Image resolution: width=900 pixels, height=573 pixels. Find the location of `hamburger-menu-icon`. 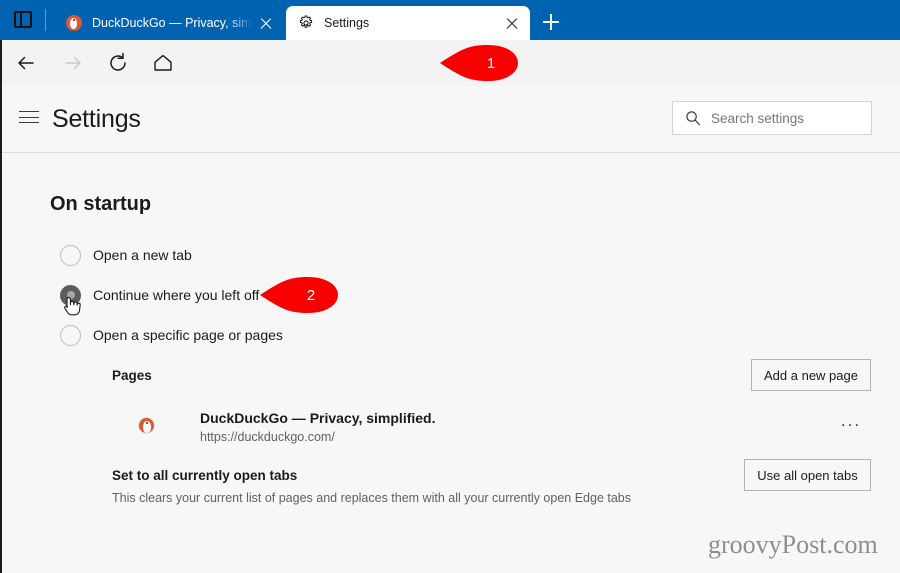

hamburger-menu-icon is located at coordinates (29, 117).